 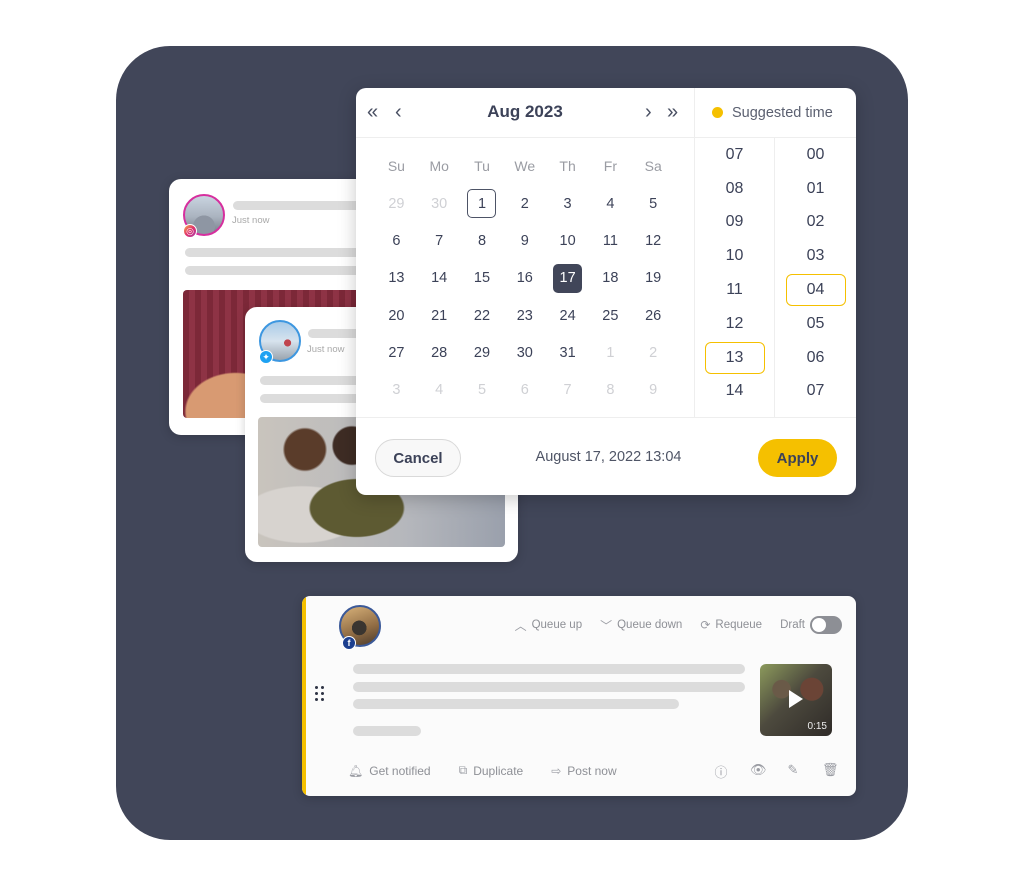 What do you see at coordinates (396, 315) in the screenshot?
I see `calendar-day: 20` at bounding box center [396, 315].